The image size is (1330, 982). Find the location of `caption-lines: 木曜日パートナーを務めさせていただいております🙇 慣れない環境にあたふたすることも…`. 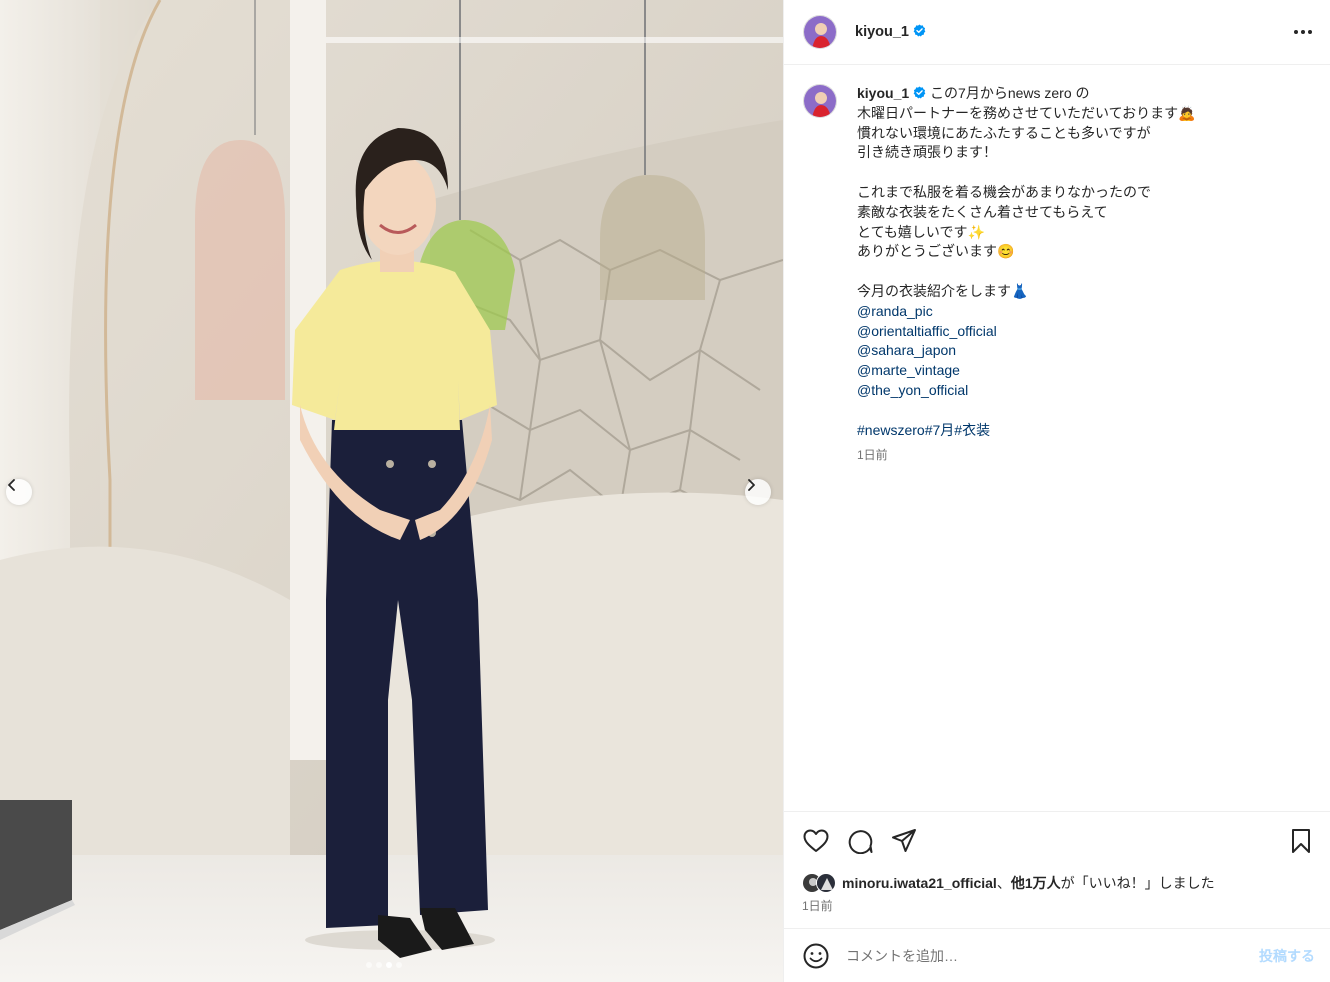

caption-lines: 木曜日パートナーを務めさせていただいております🙇 慣れない環境にあたふたすることも… is located at coordinates (1077, 203).